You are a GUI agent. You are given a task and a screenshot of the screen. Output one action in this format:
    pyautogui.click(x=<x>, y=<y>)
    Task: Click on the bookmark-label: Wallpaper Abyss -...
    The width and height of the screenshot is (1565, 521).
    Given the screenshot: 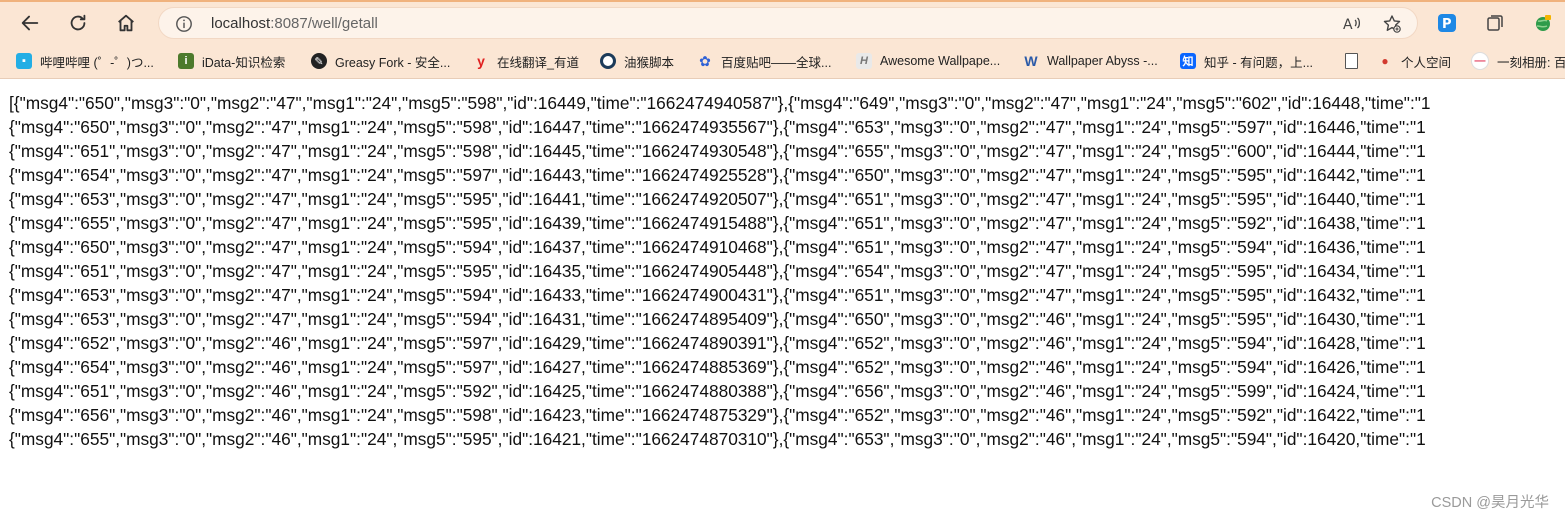 What is the action you would take?
    pyautogui.click(x=1102, y=61)
    